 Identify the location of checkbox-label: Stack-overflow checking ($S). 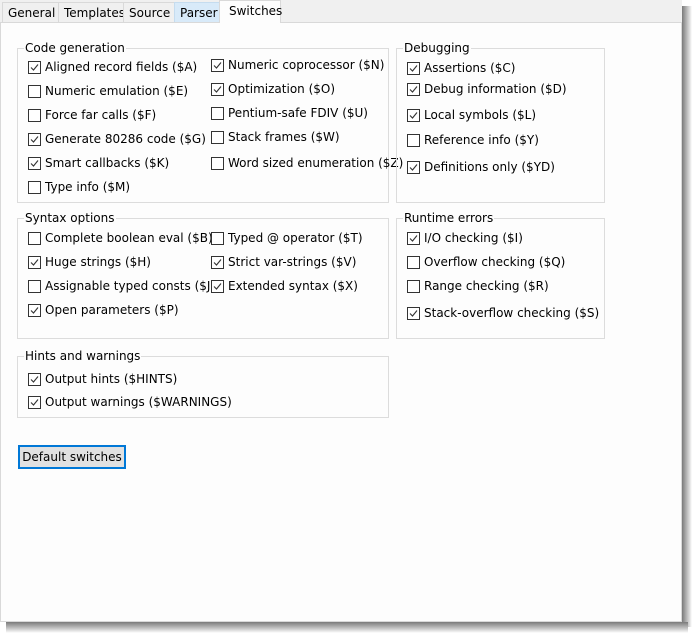
(512, 313).